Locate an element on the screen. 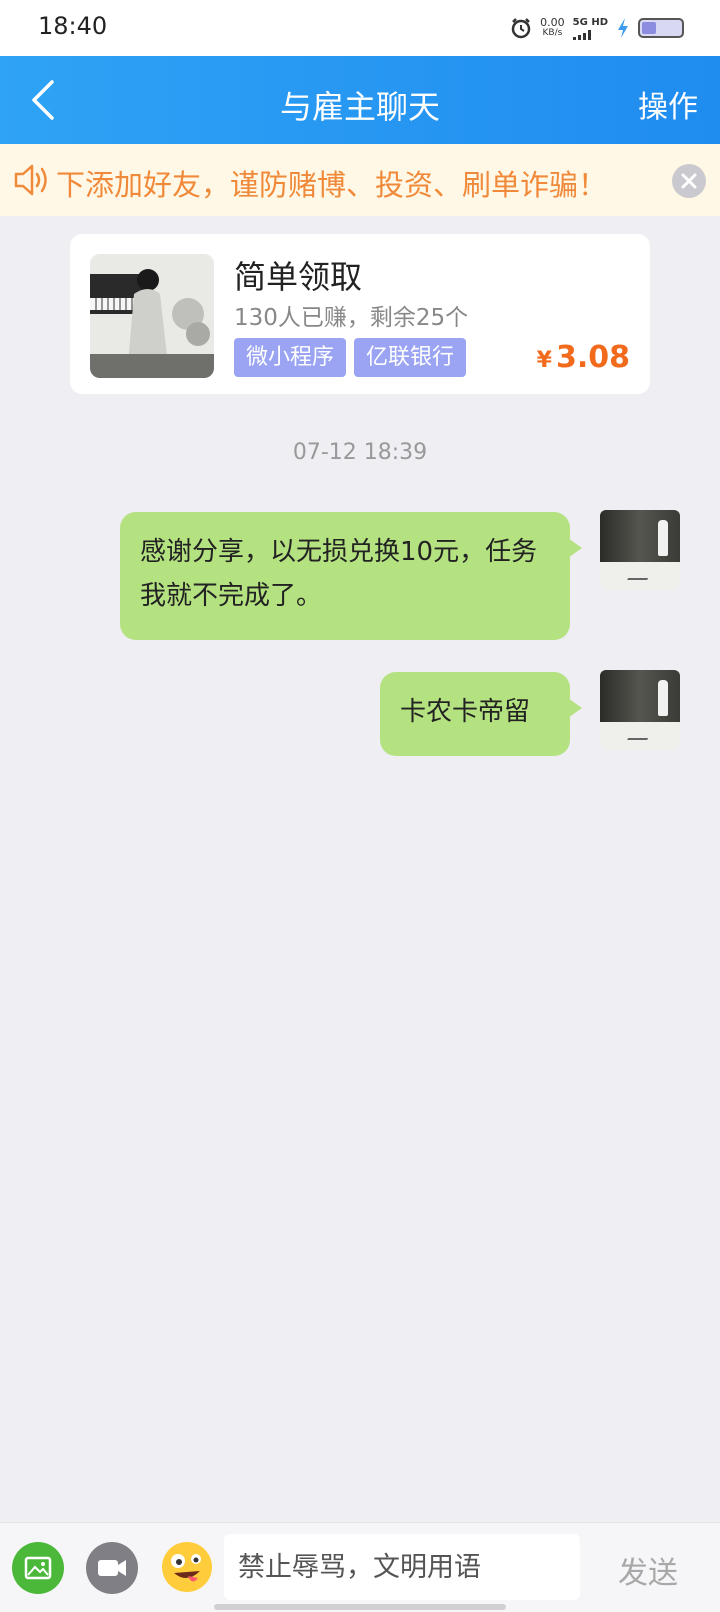 This screenshot has height=1612, width=720. network-speed-value: 0.00 is located at coordinates (552, 22).